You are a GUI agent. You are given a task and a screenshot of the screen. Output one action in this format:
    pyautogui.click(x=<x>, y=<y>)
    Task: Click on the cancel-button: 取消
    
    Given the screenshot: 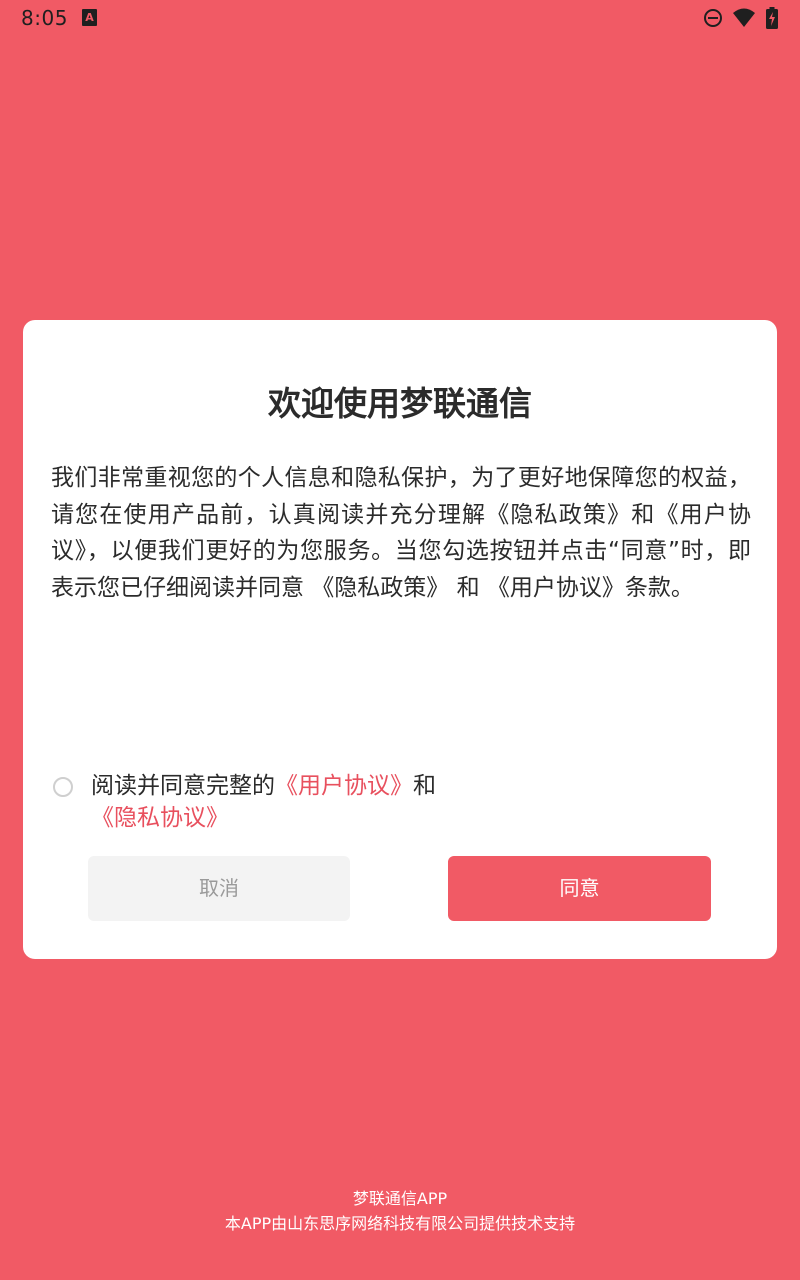 What is the action you would take?
    pyautogui.click(x=219, y=888)
    